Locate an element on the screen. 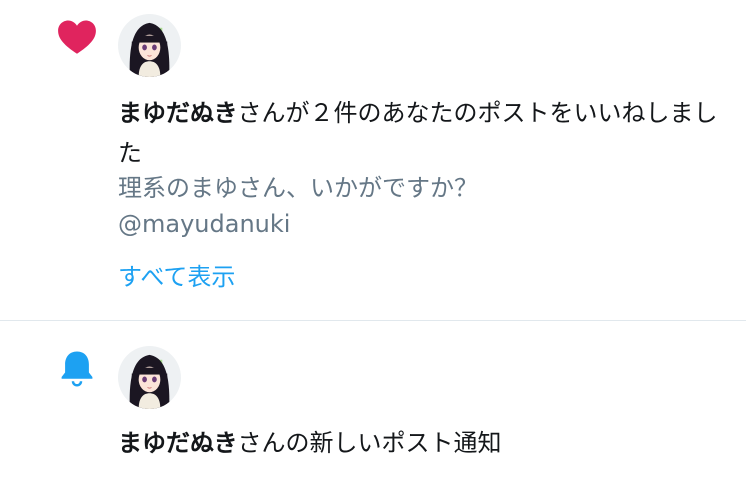 The image size is (746, 477). notification-text: まゆだぬきさんの新しいポスト通知 is located at coordinates (423, 443).